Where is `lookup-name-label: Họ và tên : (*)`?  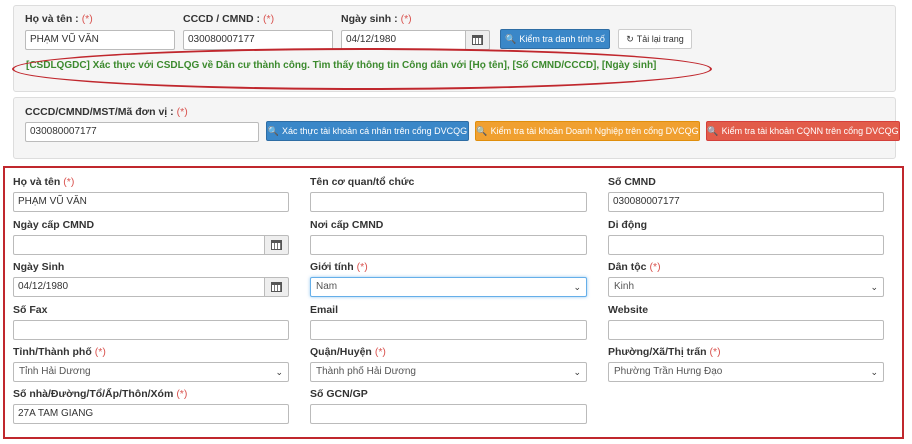
lookup-name-label: Họ và tên : (*) is located at coordinates (59, 19).